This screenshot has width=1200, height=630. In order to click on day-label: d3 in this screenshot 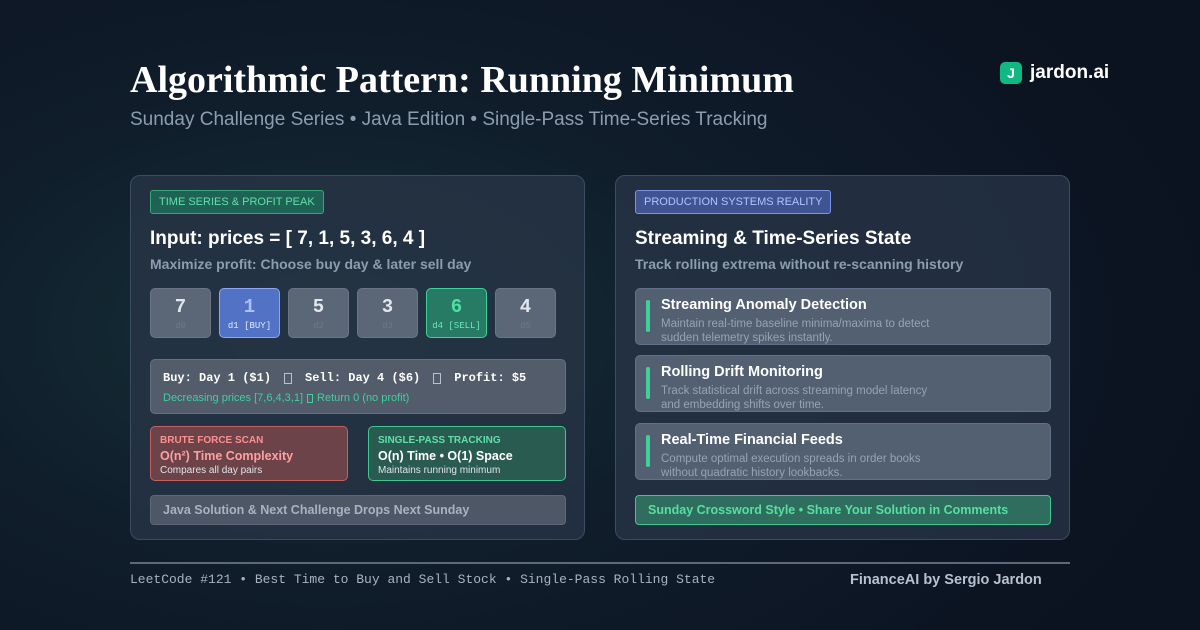, I will do `click(387, 326)`.